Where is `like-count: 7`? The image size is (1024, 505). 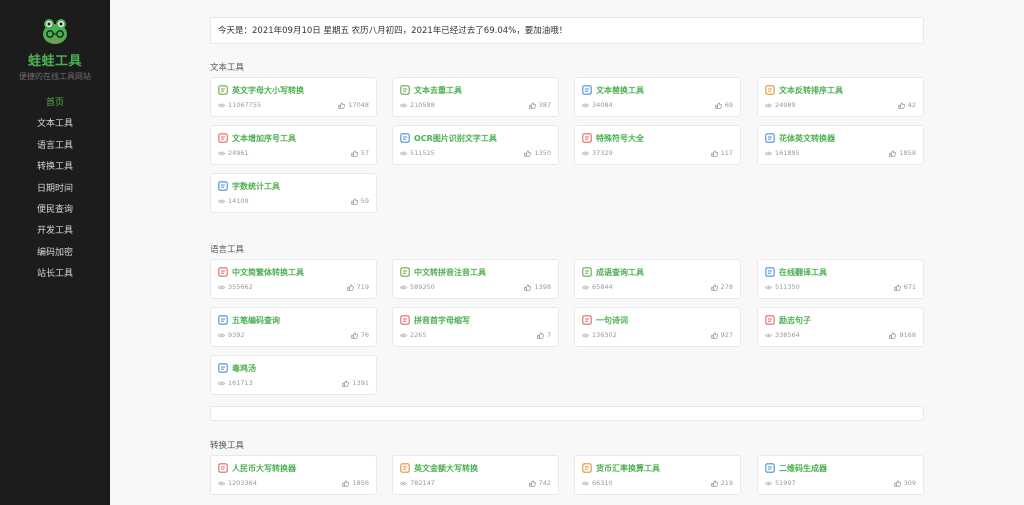
like-count: 7 is located at coordinates (544, 335).